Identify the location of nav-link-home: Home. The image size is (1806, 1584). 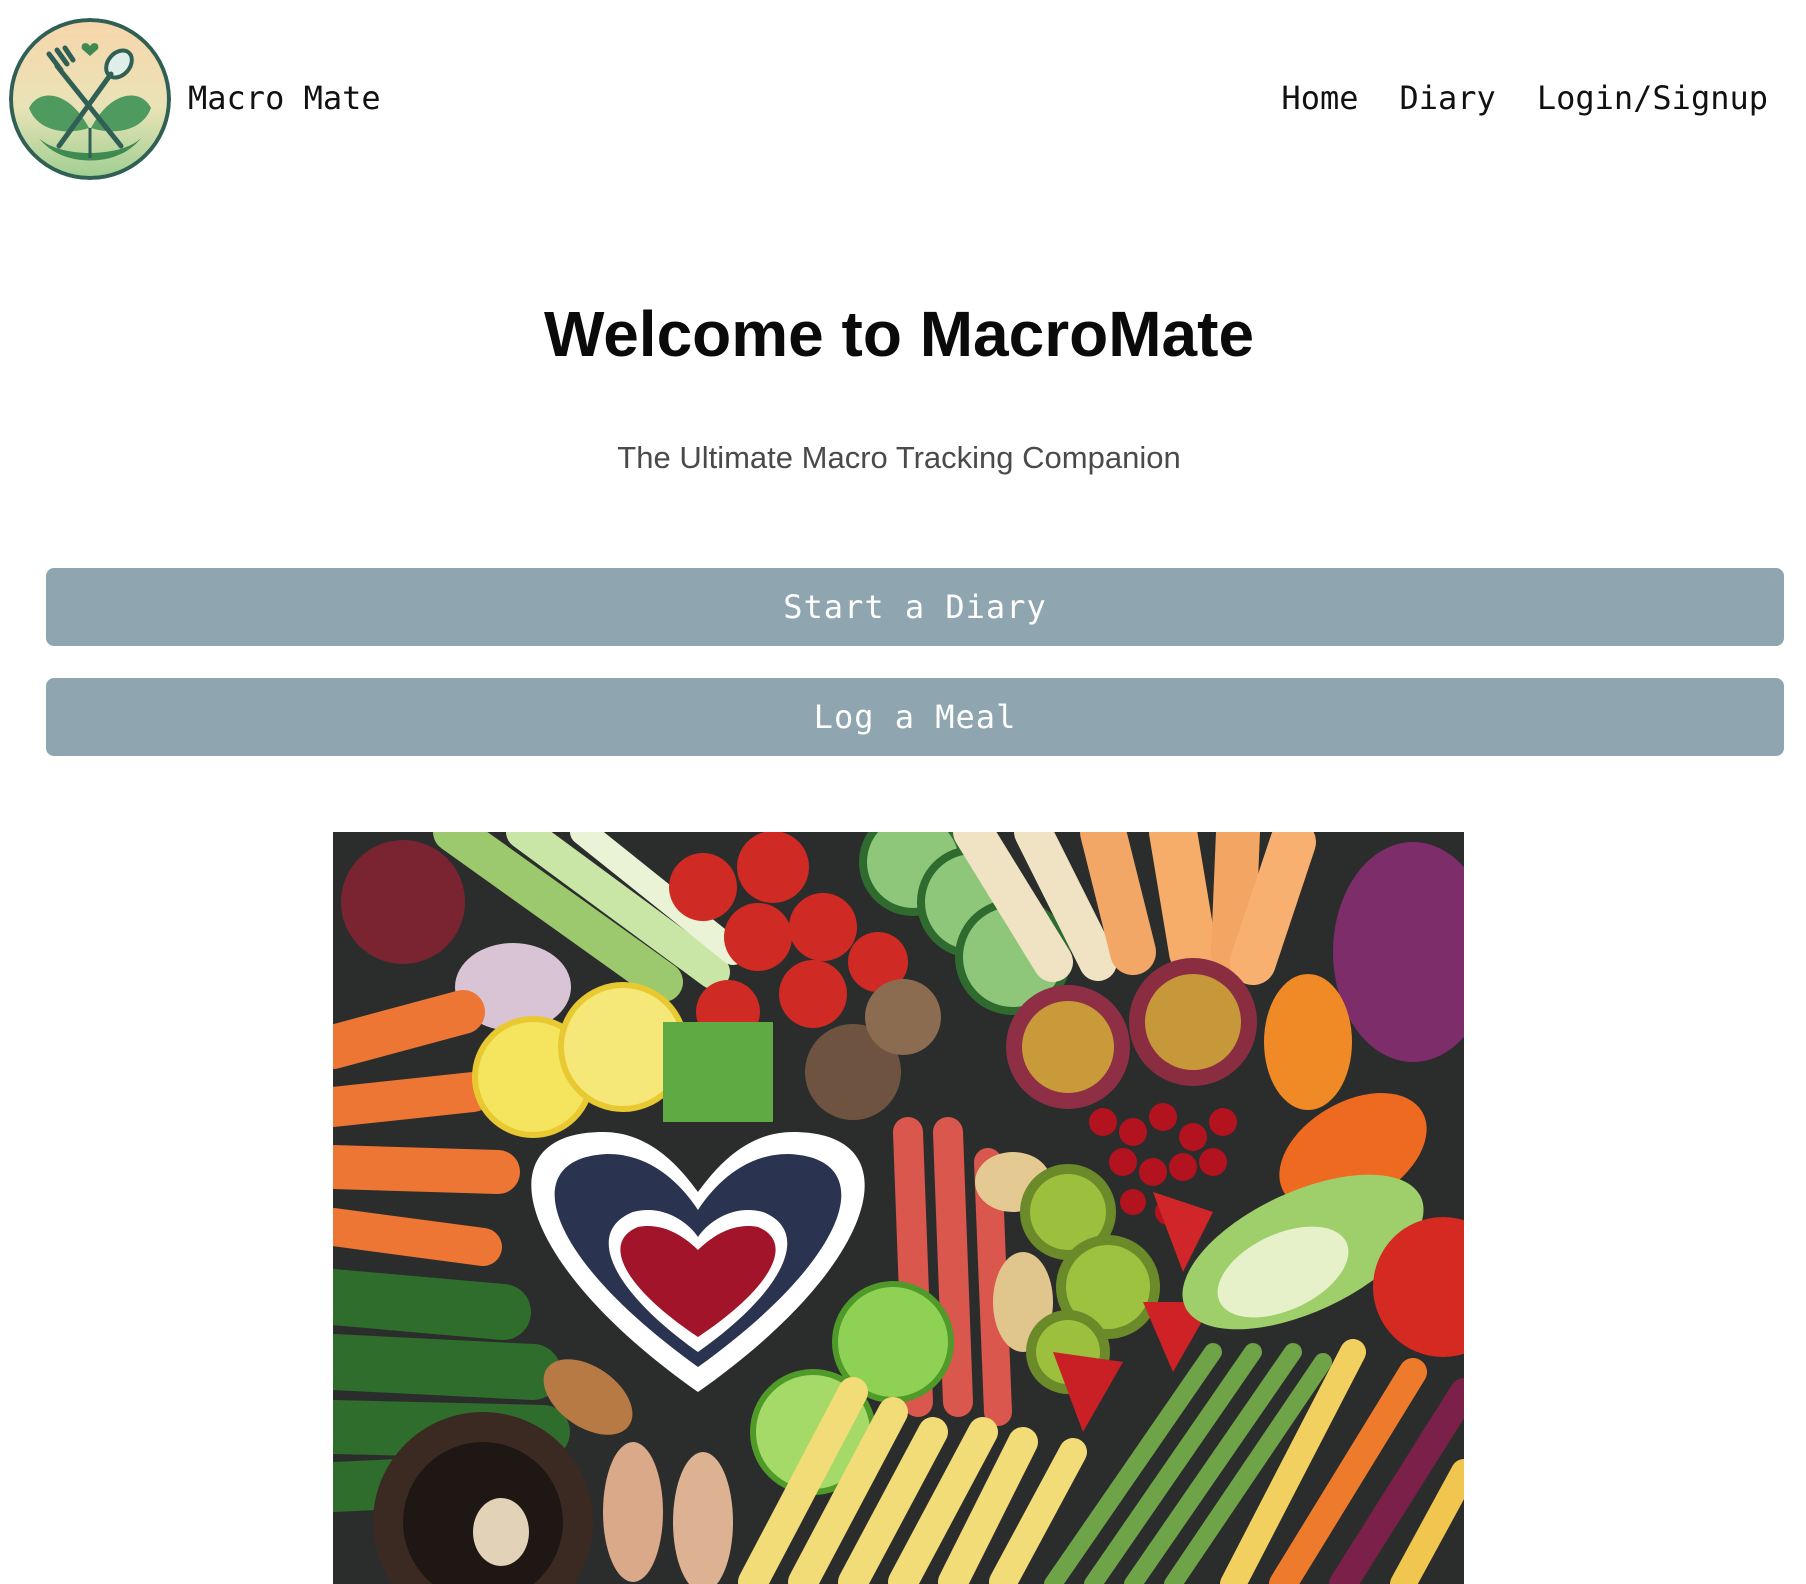
(1319, 98).